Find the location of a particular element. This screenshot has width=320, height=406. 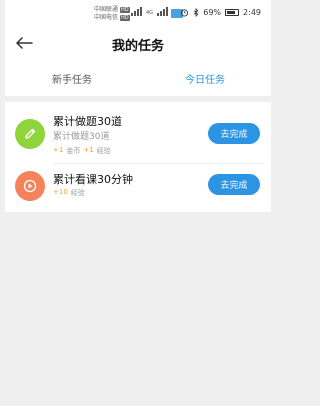

reward-coin-label: 金币 is located at coordinates (73, 151).